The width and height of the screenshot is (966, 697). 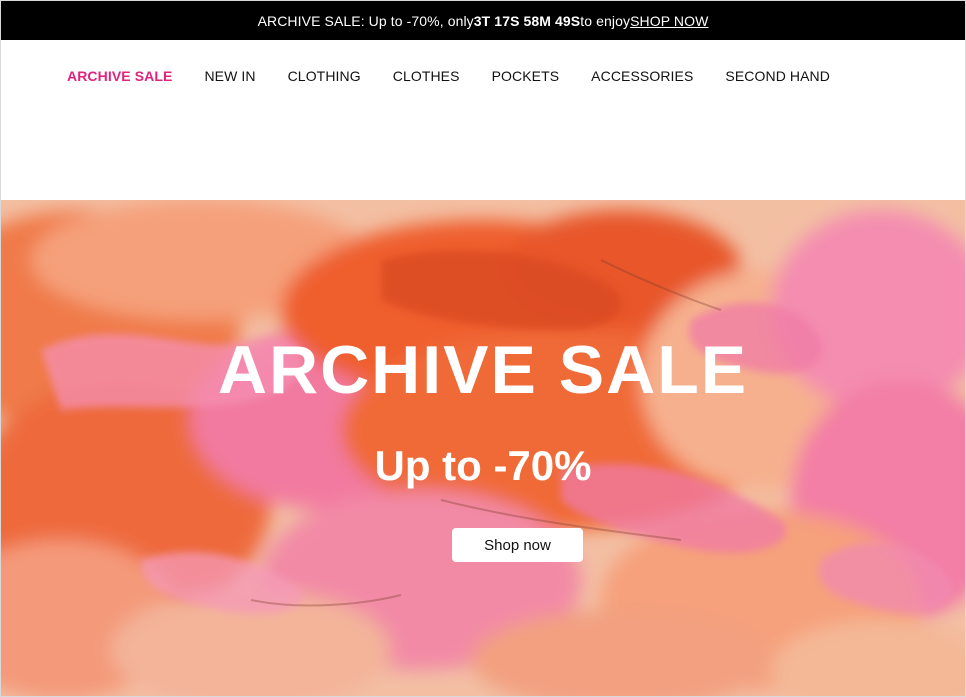 I want to click on nav-item-pockets: POCKETS, so click(x=526, y=76).